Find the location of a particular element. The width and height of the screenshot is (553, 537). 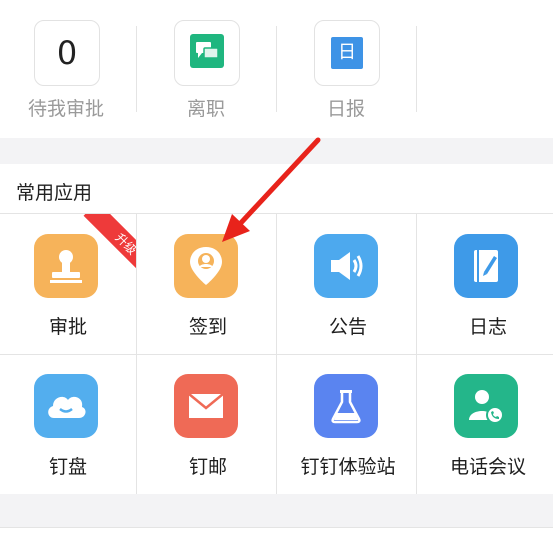

app-label: 钉邮 is located at coordinates (207, 467).